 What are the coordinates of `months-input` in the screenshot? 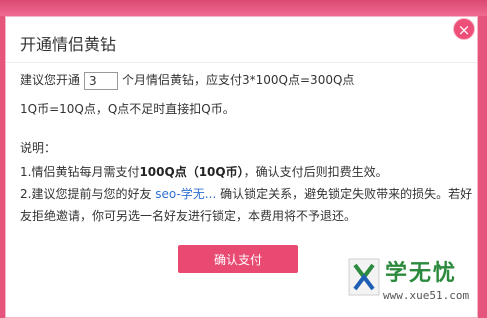 It's located at (101, 80).